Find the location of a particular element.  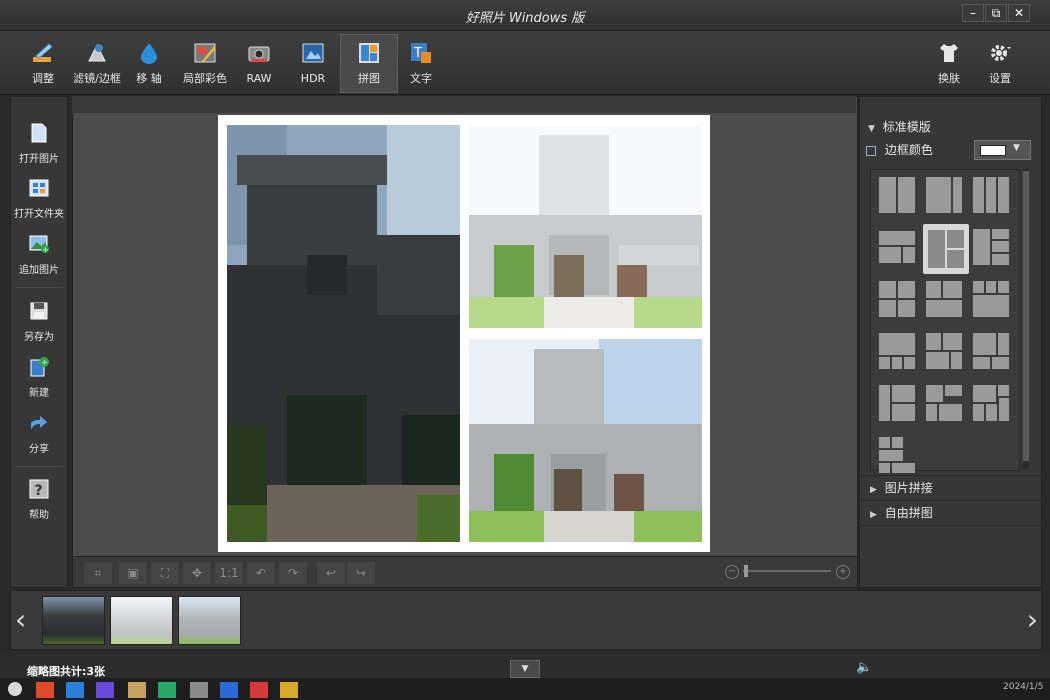

picture-stitch-section: ▶ 图片拼接 is located at coordinates (950, 488).